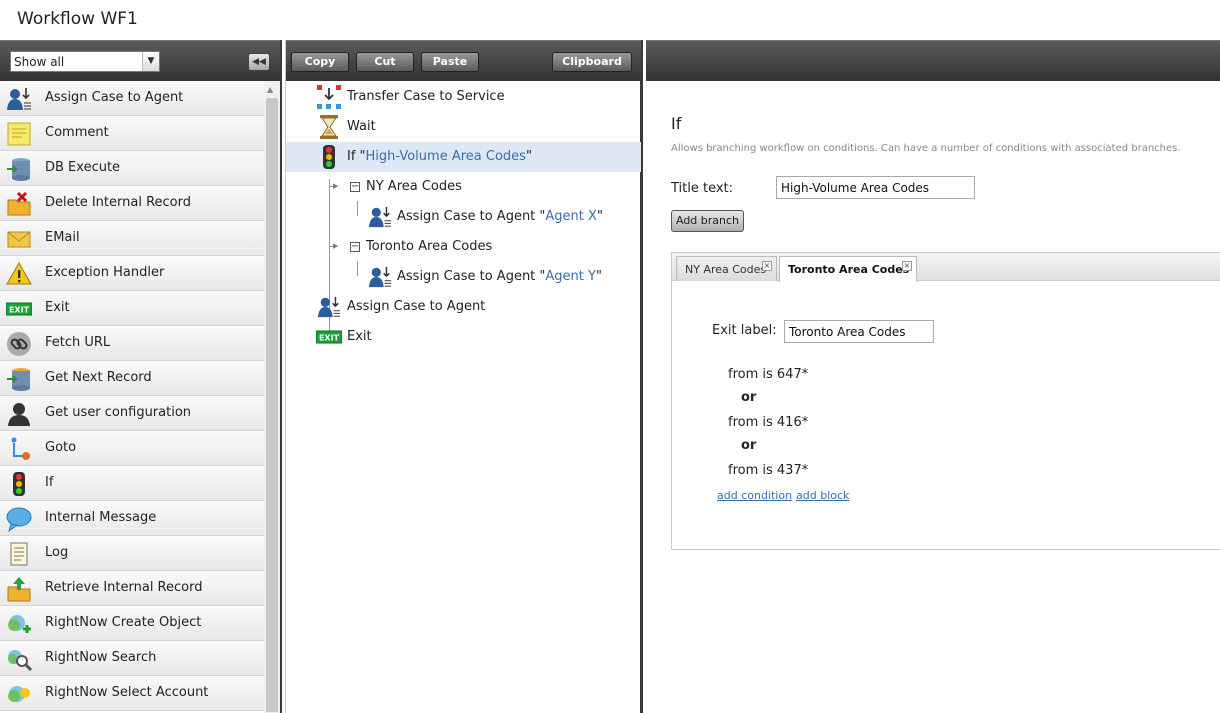 Image resolution: width=1220 pixels, height=713 pixels. What do you see at coordinates (57, 307) in the screenshot?
I see `palette-item-label: Exit` at bounding box center [57, 307].